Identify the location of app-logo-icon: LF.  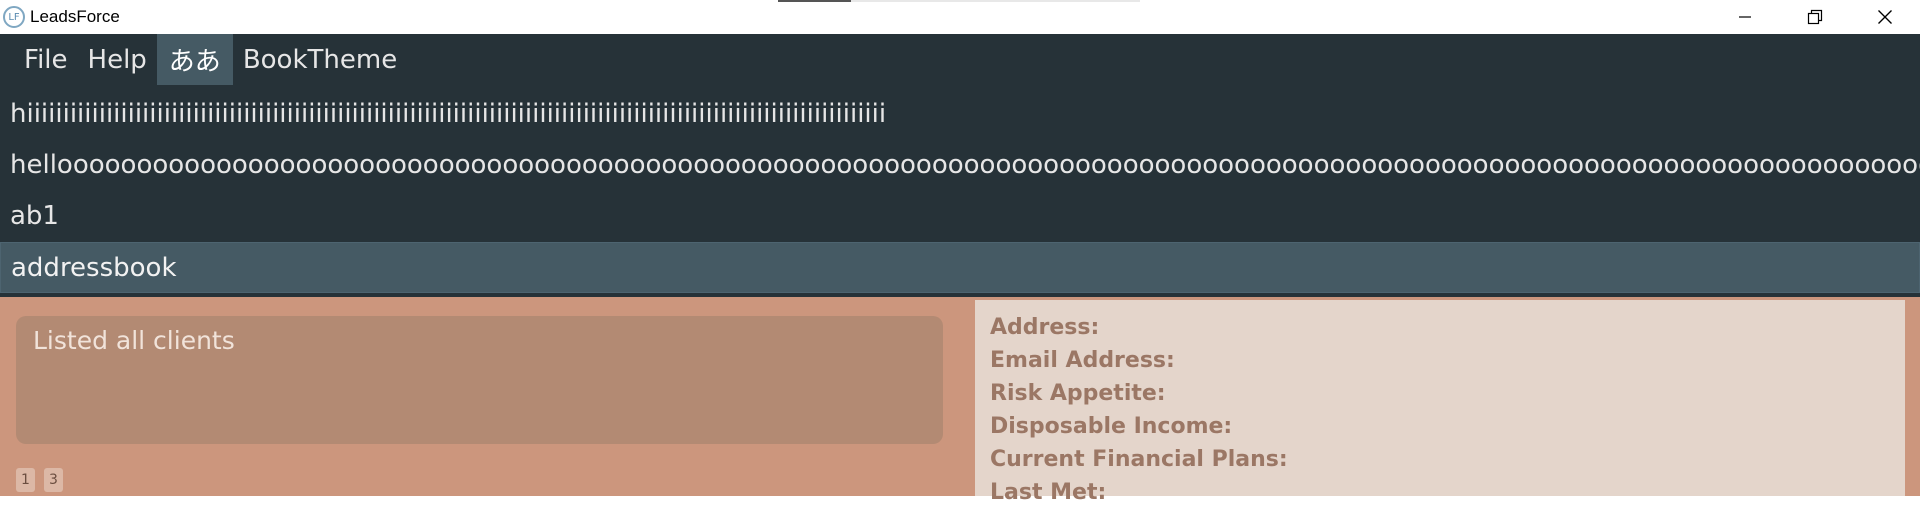
(14, 17).